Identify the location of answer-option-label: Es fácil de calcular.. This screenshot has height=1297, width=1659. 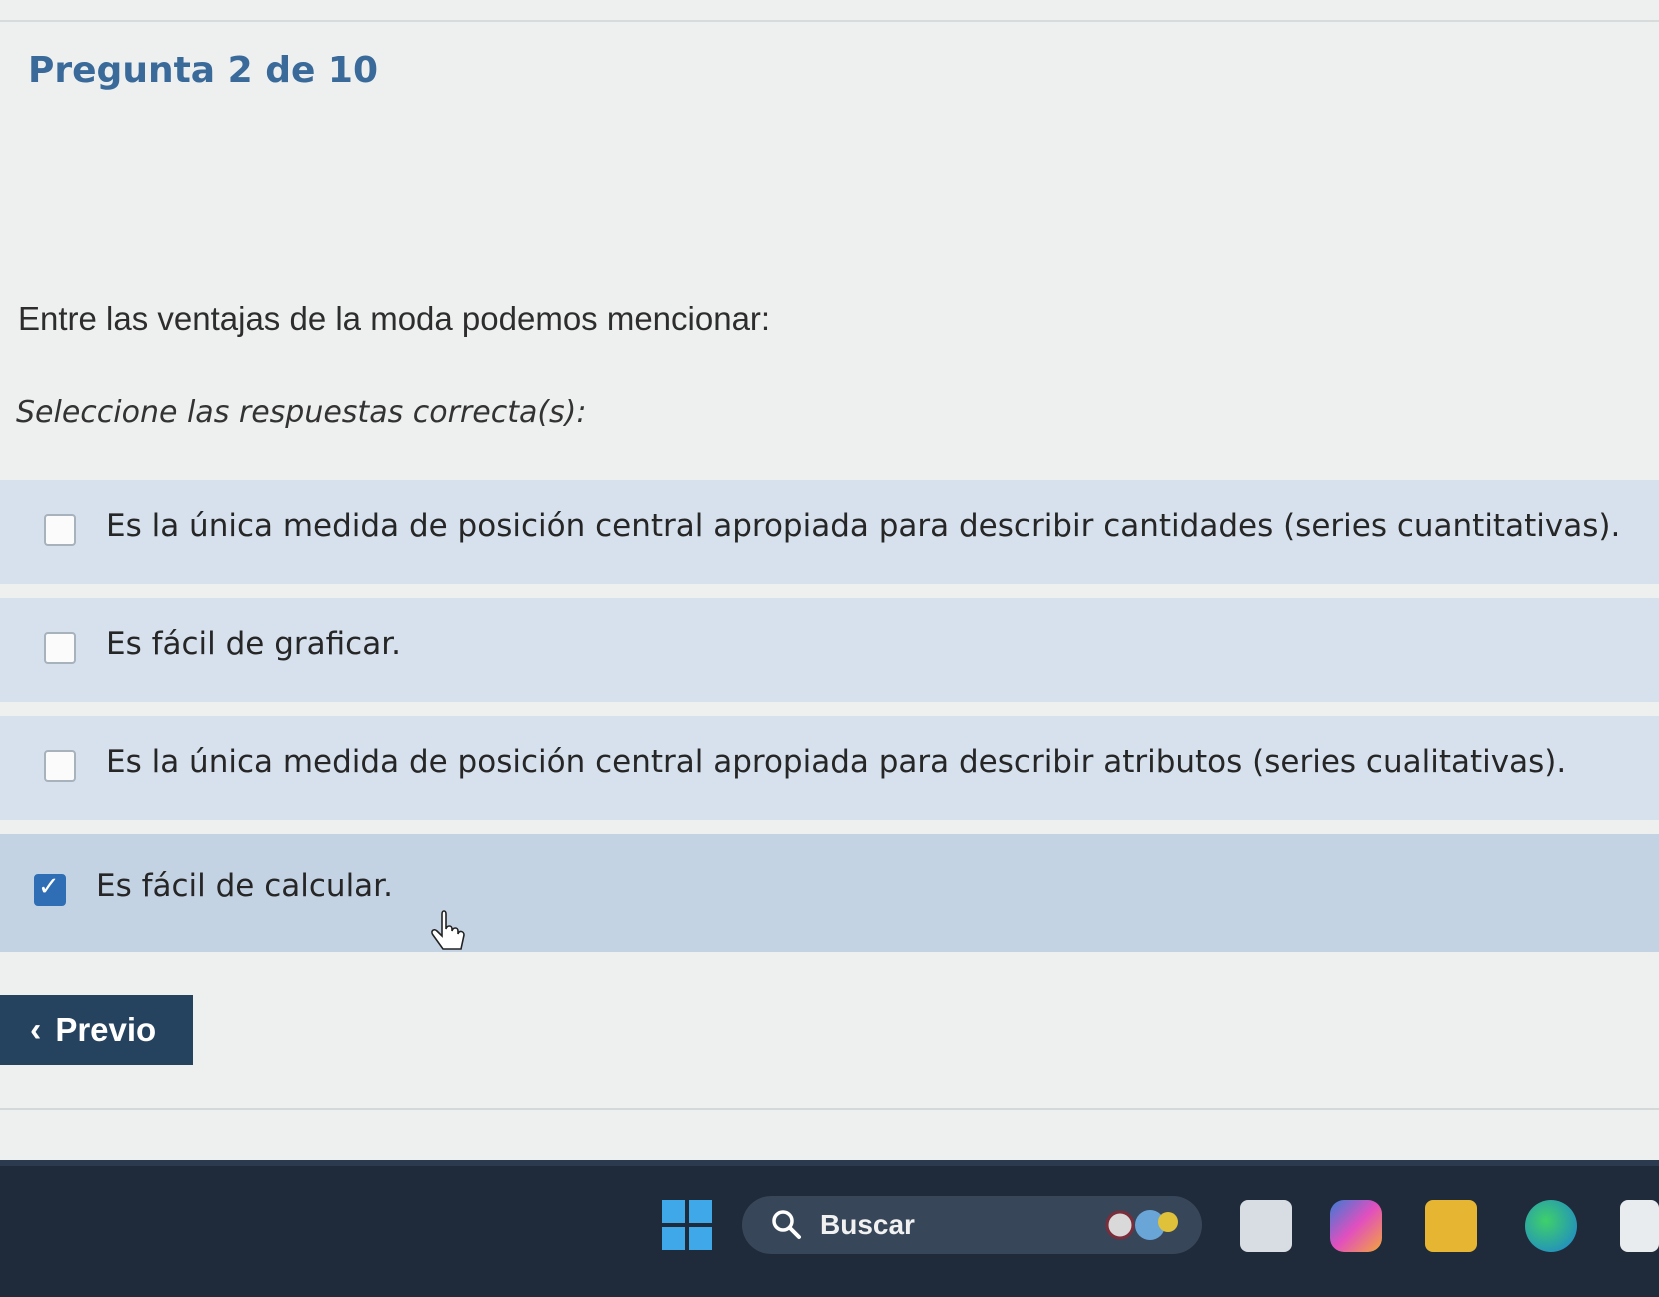
(244, 886).